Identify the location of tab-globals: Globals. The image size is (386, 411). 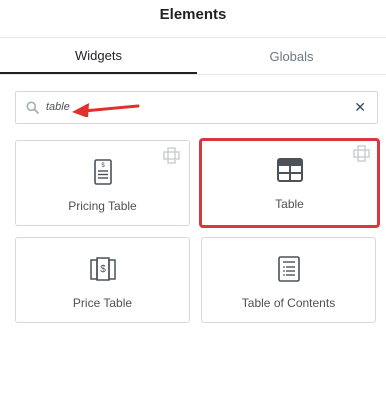
(291, 56).